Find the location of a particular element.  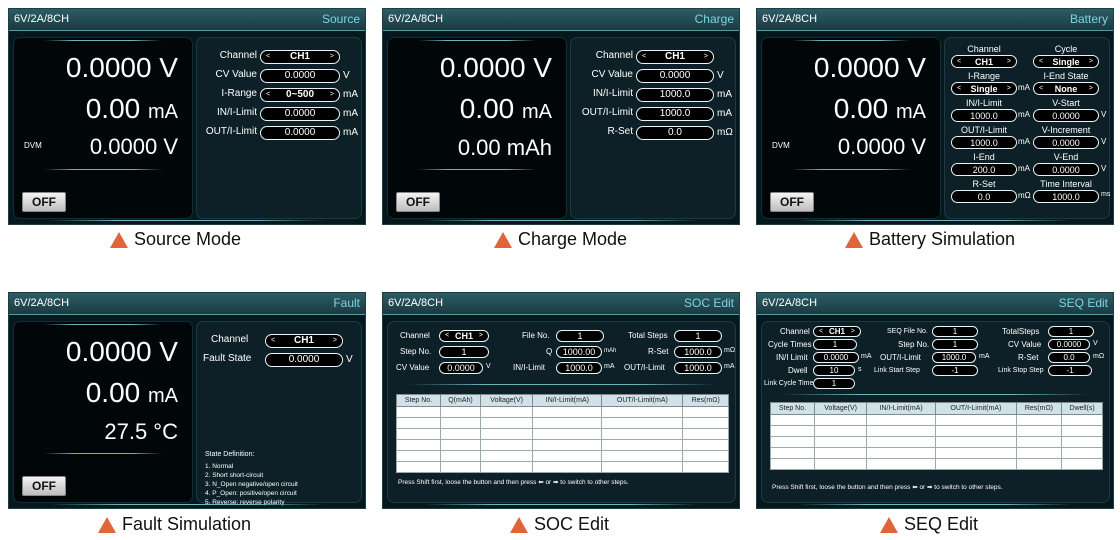

cycle-selector: < Single > is located at coordinates (1066, 61).